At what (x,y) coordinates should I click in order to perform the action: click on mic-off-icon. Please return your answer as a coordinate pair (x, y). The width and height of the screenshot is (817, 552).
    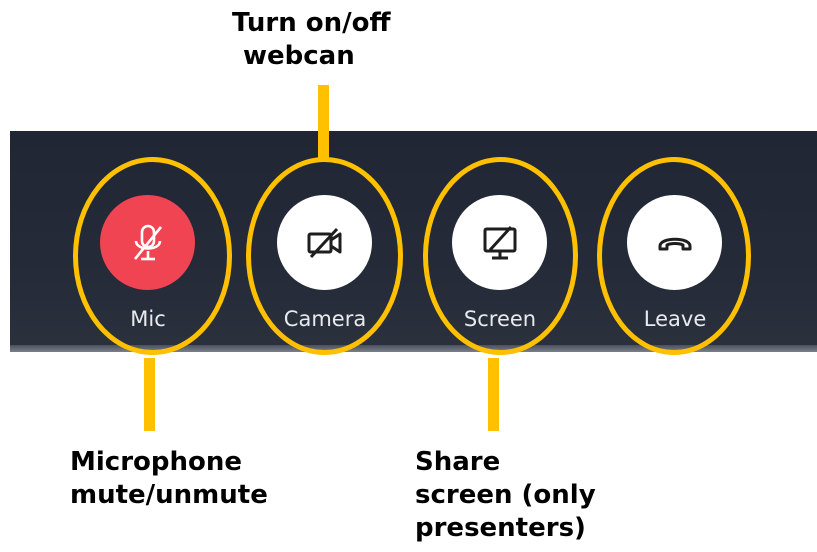
    Looking at the image, I should click on (148, 243).